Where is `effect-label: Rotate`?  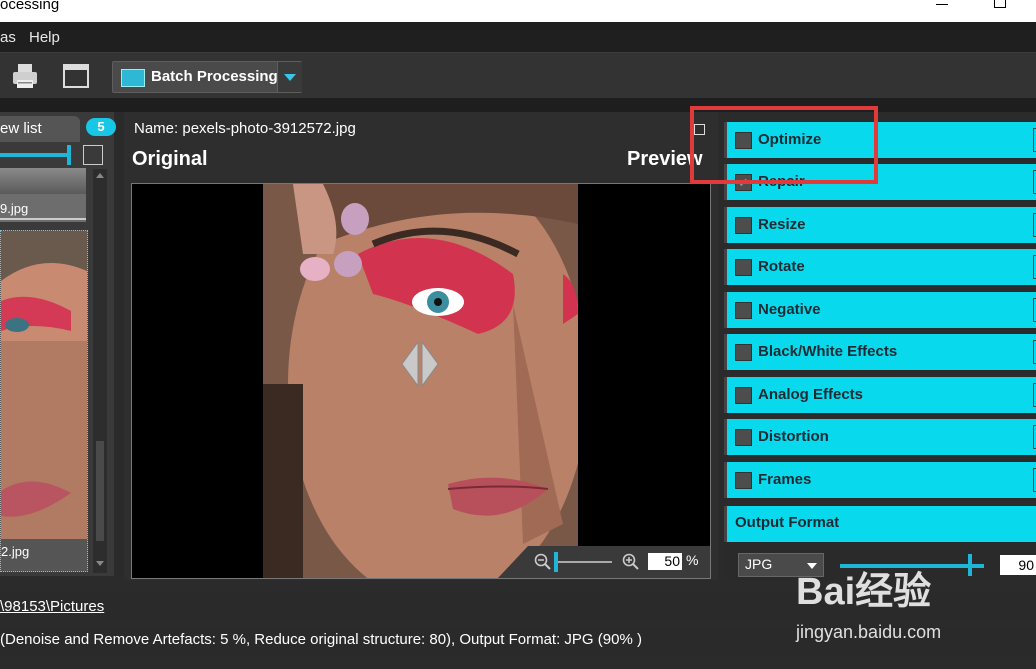 effect-label: Rotate is located at coordinates (781, 266).